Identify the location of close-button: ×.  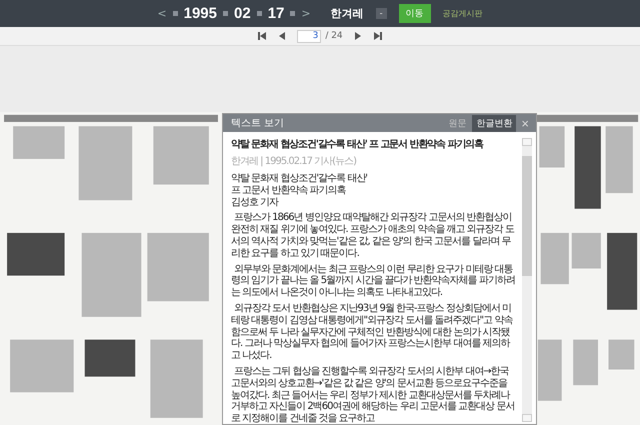
(525, 123).